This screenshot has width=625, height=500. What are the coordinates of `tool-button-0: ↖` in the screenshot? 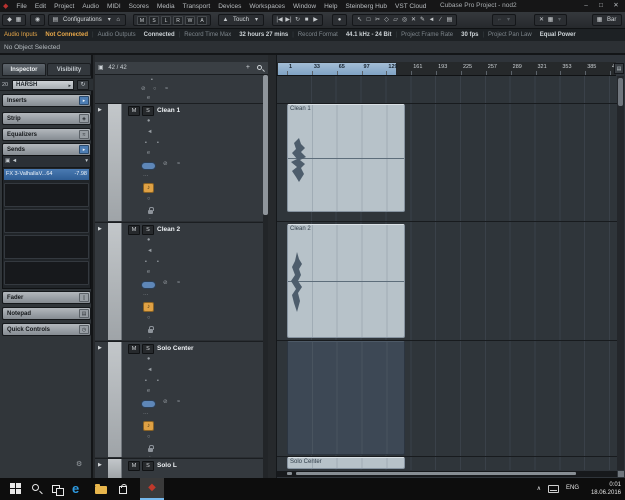 It's located at (359, 20).